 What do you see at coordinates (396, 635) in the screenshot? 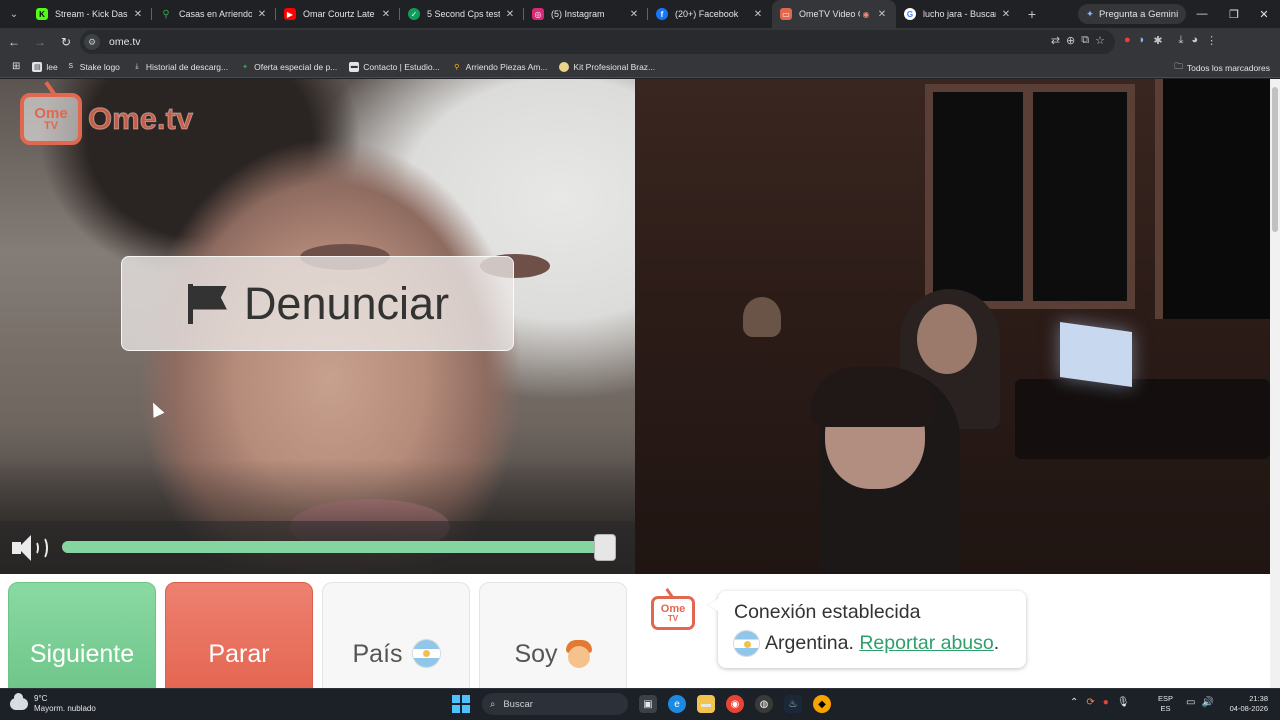
I see `country-filter-button: País` at bounding box center [396, 635].